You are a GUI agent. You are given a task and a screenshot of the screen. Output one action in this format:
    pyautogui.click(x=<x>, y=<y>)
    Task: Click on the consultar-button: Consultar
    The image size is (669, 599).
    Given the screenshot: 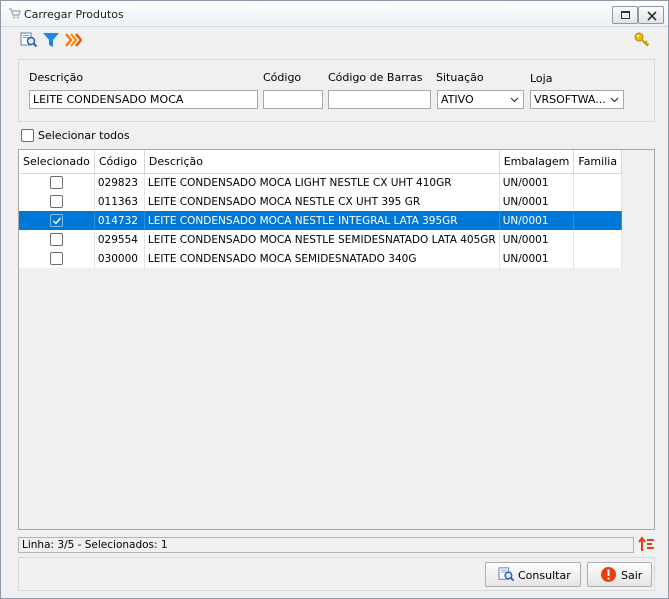 What is the action you would take?
    pyautogui.click(x=533, y=574)
    